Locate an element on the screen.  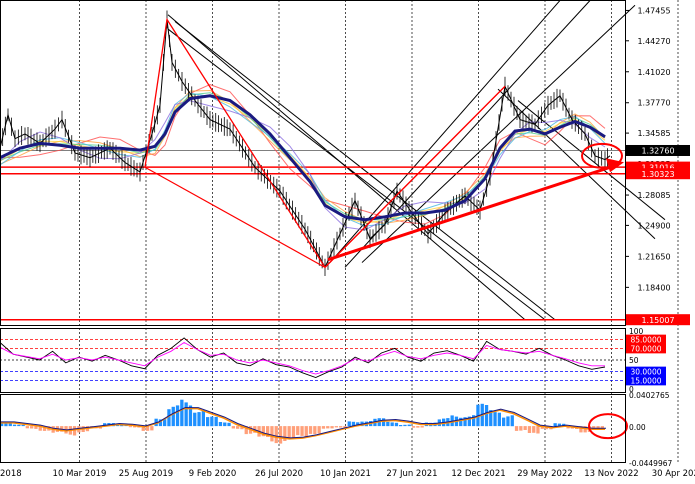
x-tick-label: 12 Dec 2021 is located at coordinates (478, 474).